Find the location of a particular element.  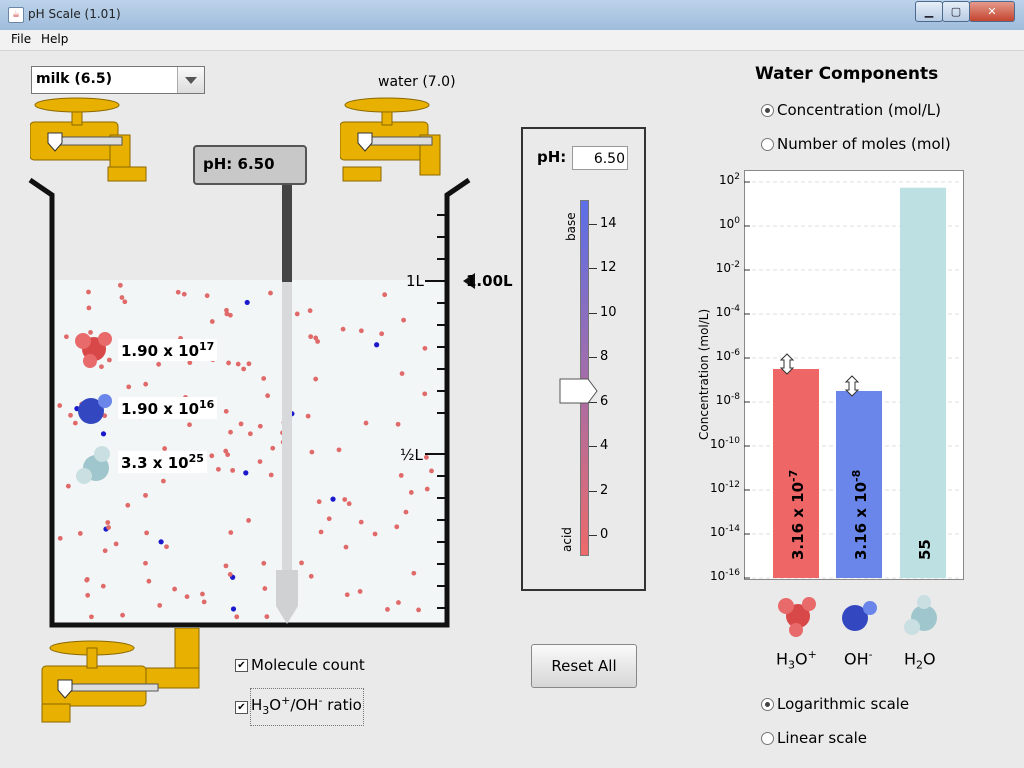

ph-tick-label: 12 is located at coordinates (608, 268).